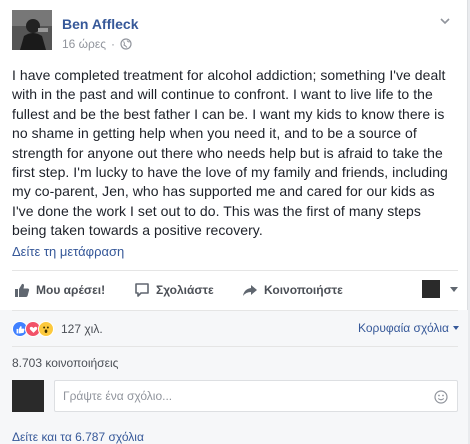 Image resolution: width=470 pixels, height=444 pixels. What do you see at coordinates (82, 329) in the screenshot?
I see `reaction-count: 127 χιλ.` at bounding box center [82, 329].